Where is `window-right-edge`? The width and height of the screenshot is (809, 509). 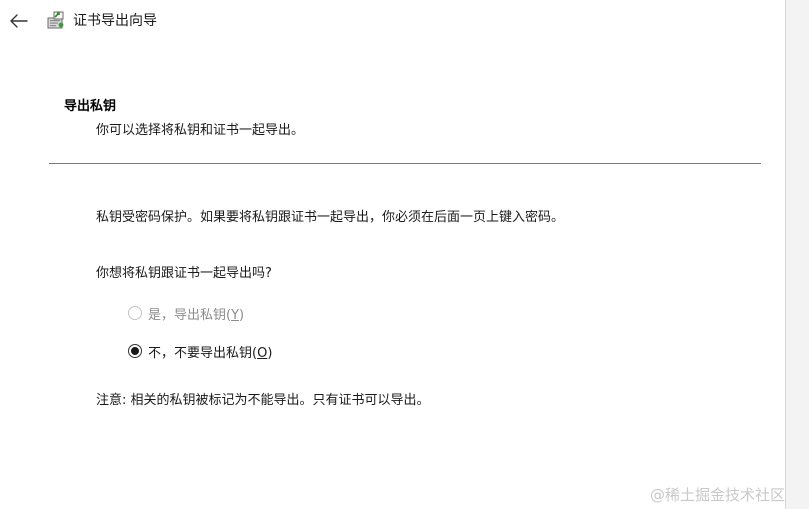 window-right-edge is located at coordinates (797, 254).